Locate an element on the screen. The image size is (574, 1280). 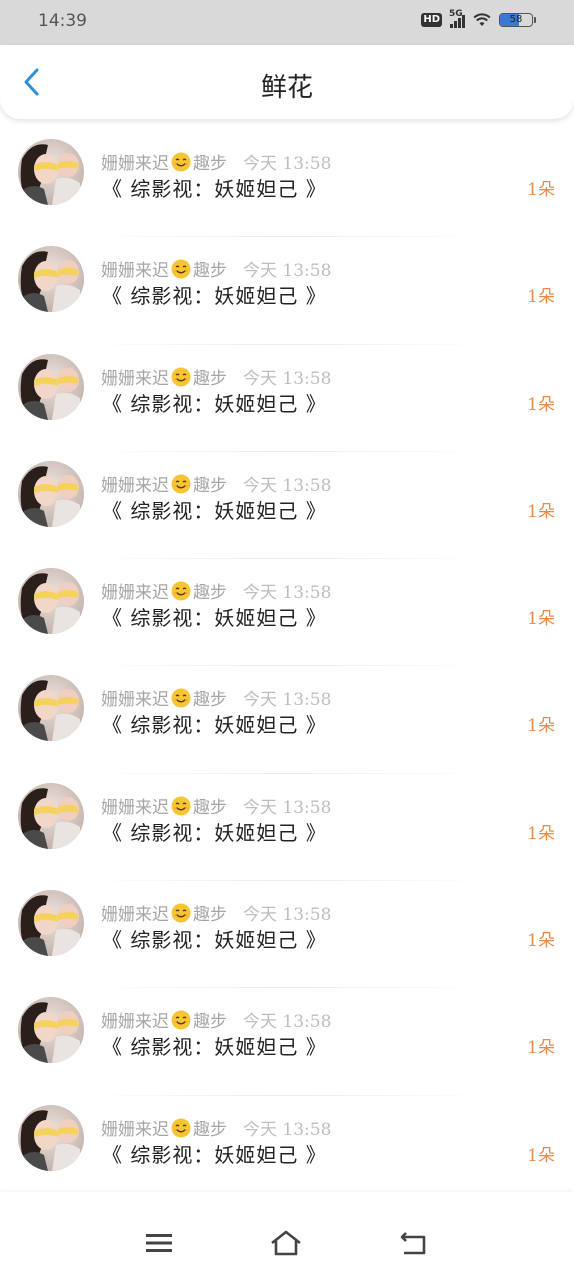
battery-tip is located at coordinates (535, 20).